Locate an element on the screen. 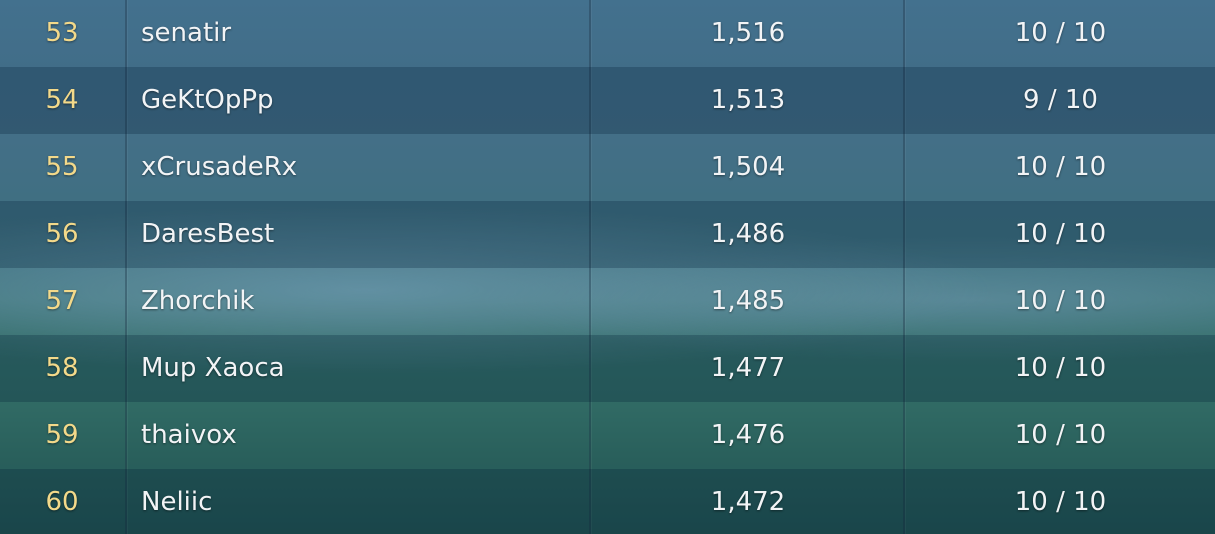 The image size is (1215, 534). rating-cell: 1,516 is located at coordinates (748, 33).